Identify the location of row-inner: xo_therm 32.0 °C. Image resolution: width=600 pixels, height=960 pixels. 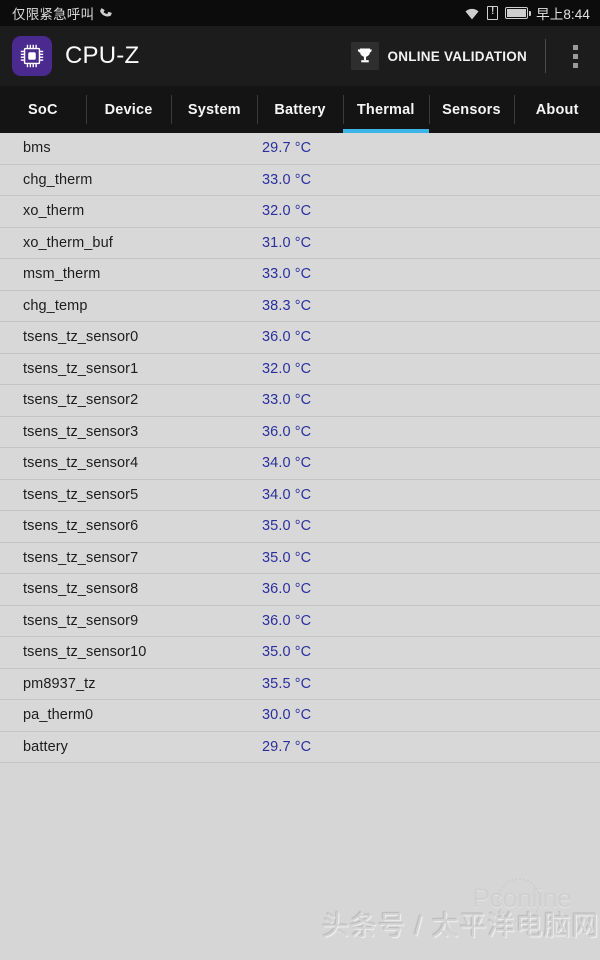
(300, 211).